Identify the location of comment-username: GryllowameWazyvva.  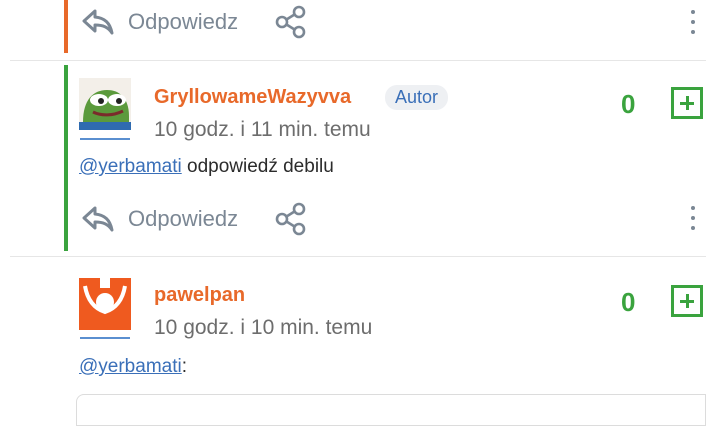
(252, 97).